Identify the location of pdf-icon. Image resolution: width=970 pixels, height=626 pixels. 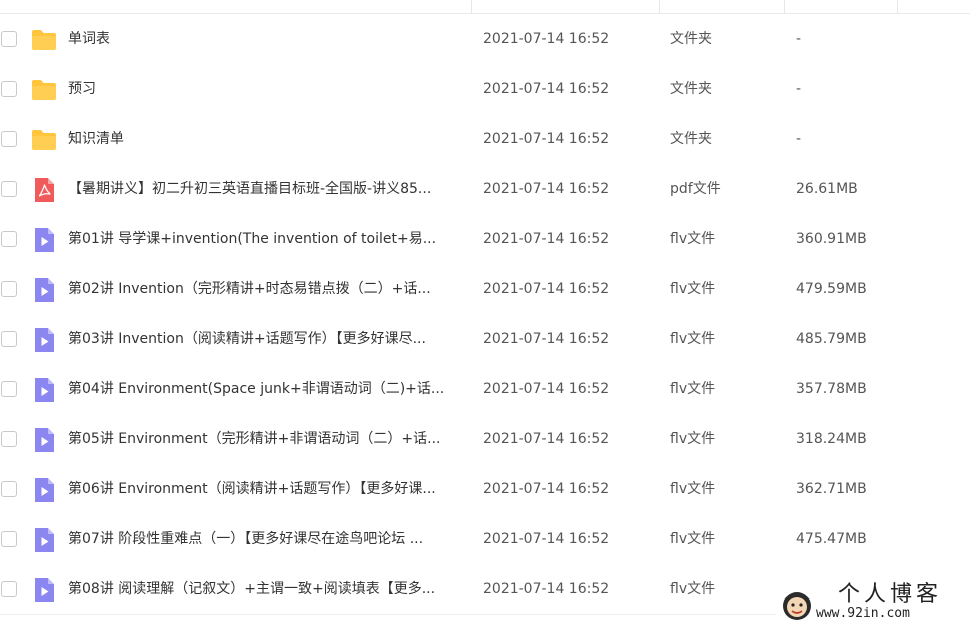
(44, 190).